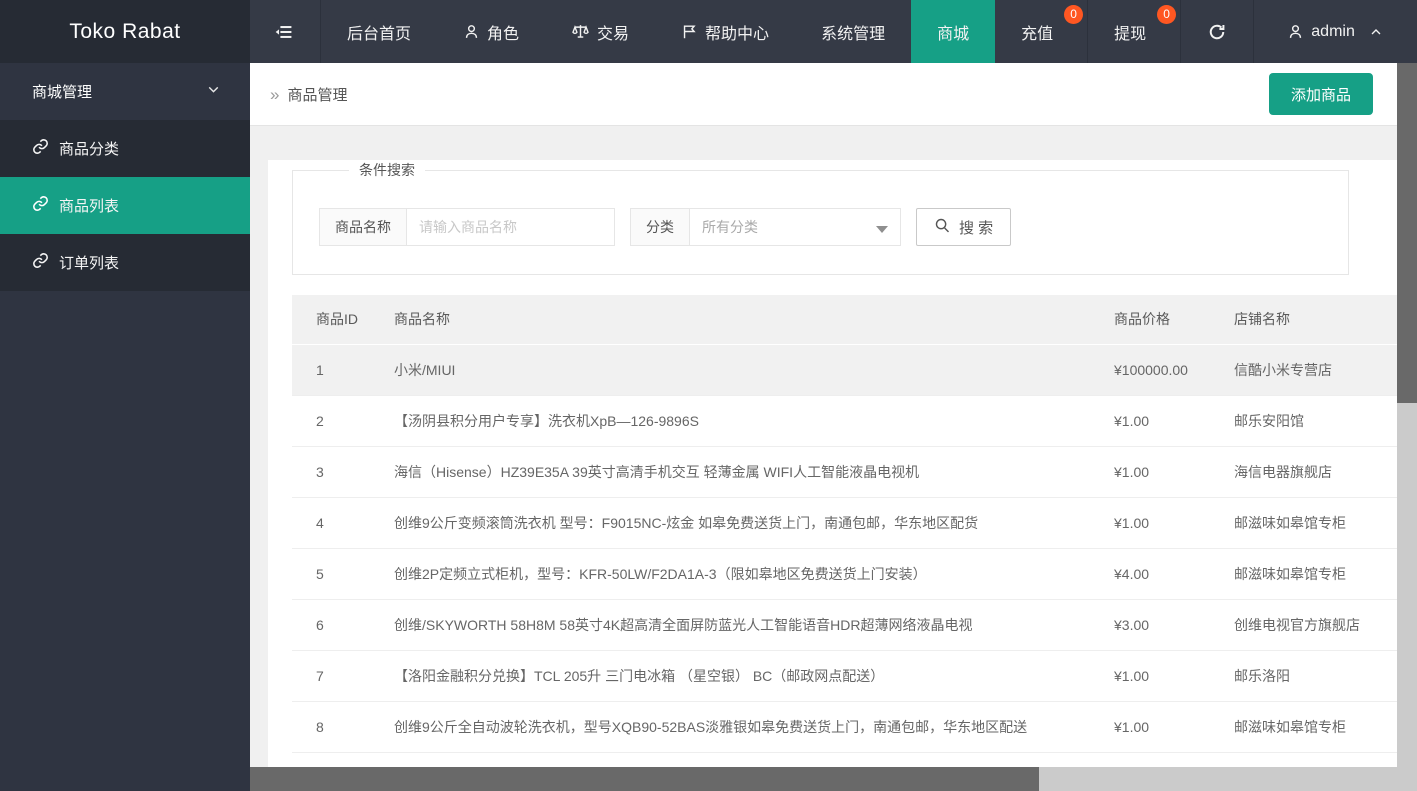  What do you see at coordinates (1376, 32) in the screenshot?
I see `chevron-up-icon` at bounding box center [1376, 32].